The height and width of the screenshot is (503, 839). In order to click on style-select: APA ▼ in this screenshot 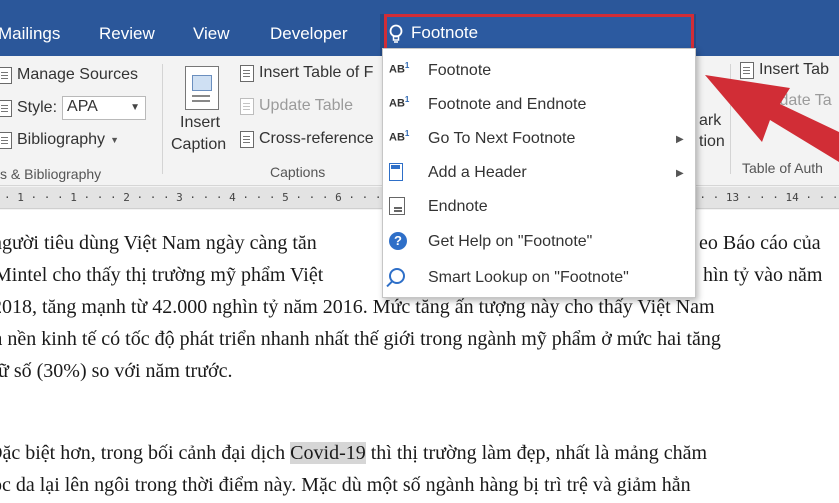, I will do `click(104, 108)`.